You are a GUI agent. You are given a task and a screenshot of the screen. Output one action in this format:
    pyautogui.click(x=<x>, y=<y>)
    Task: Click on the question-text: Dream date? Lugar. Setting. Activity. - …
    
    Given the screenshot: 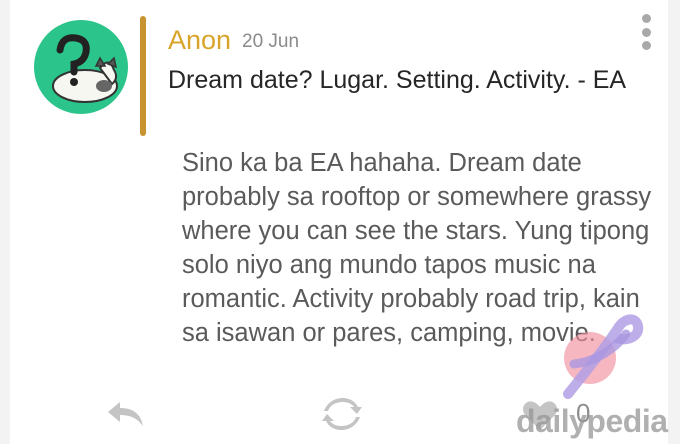 What is the action you would take?
    pyautogui.click(x=397, y=80)
    